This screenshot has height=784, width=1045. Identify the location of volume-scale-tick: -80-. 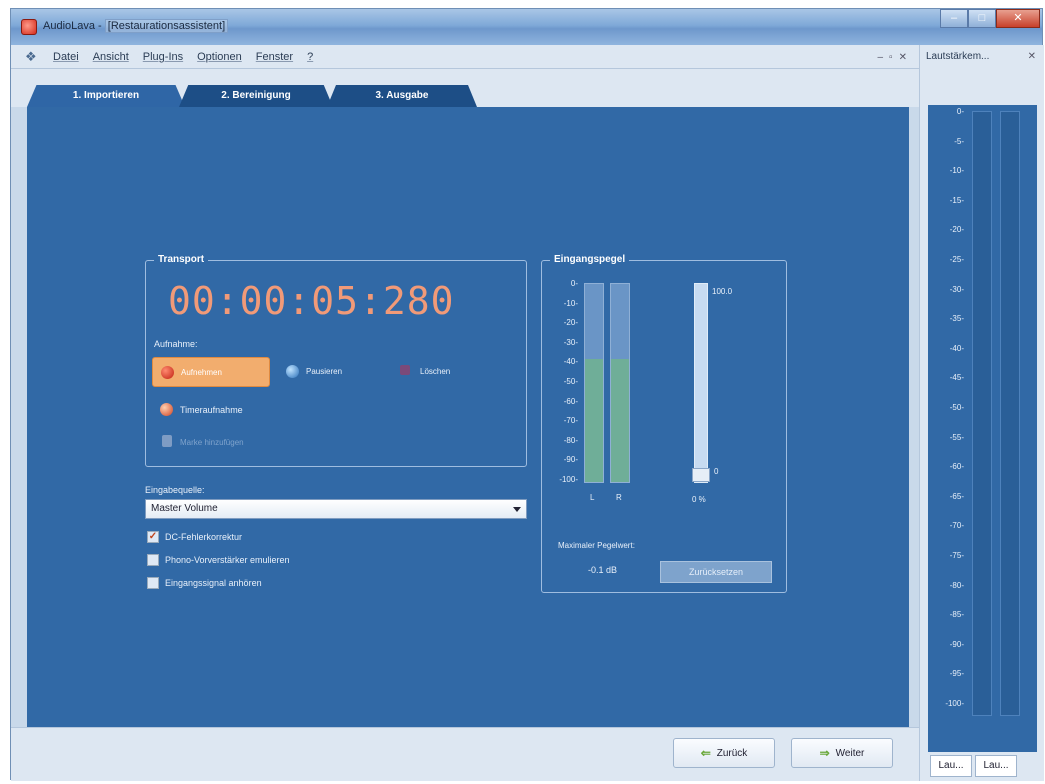
(956, 585).